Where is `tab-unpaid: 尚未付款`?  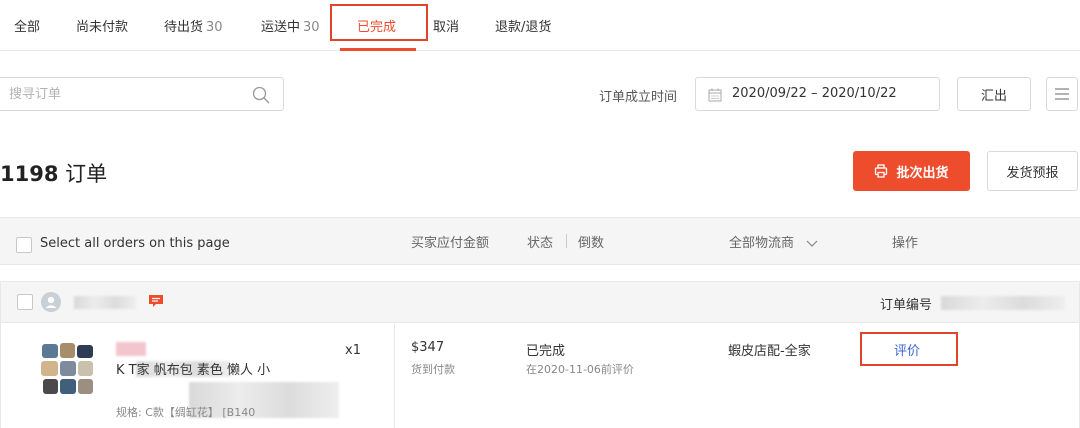
tab-unpaid: 尚未付款 is located at coordinates (102, 25).